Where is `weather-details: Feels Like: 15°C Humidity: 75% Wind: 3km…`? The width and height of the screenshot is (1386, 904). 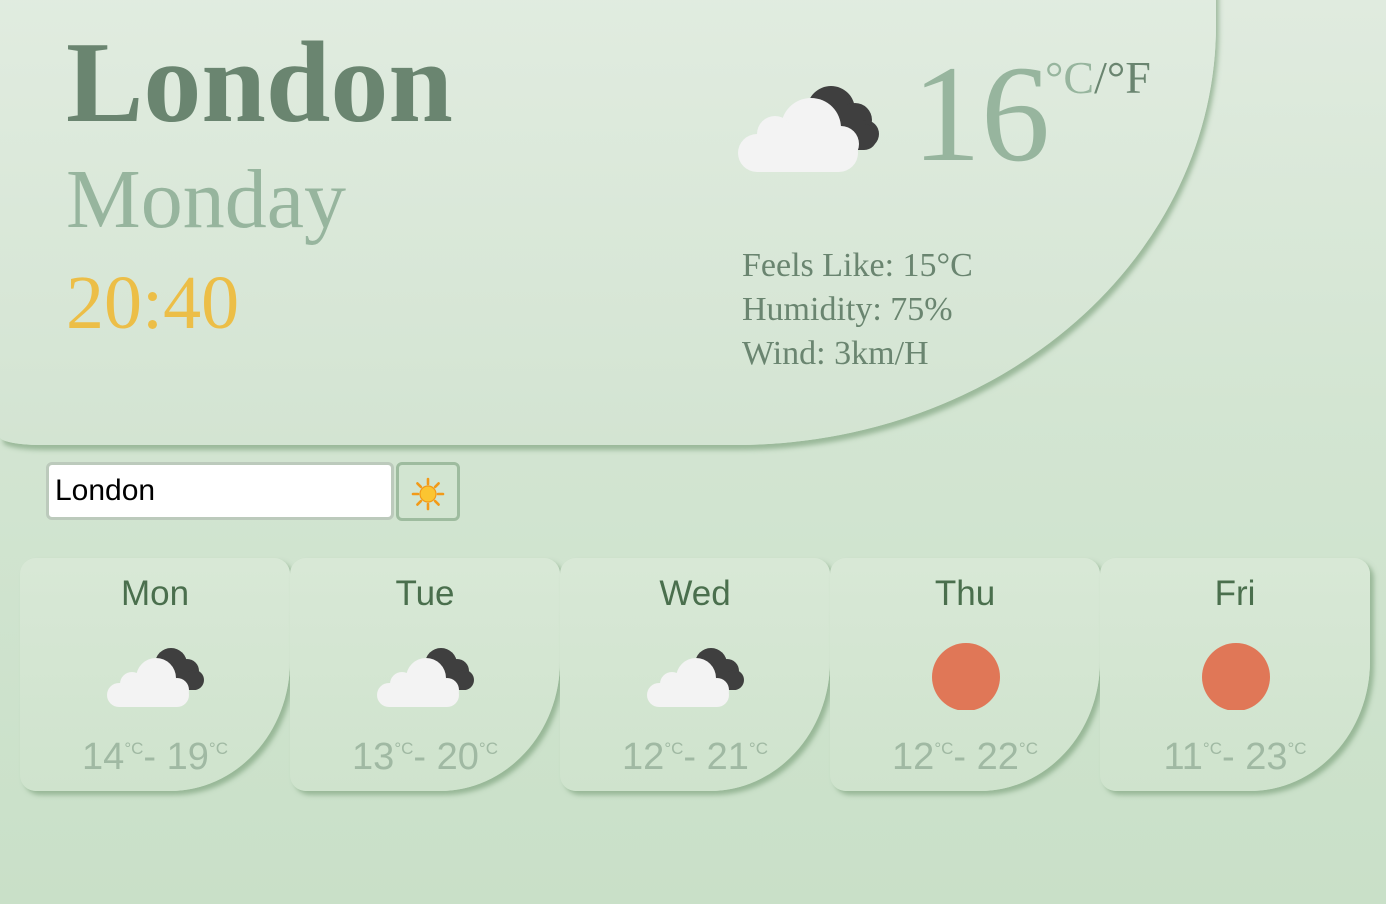 weather-details: Feels Like: 15°C Humidity: 75% Wind: 3km… is located at coordinates (857, 310).